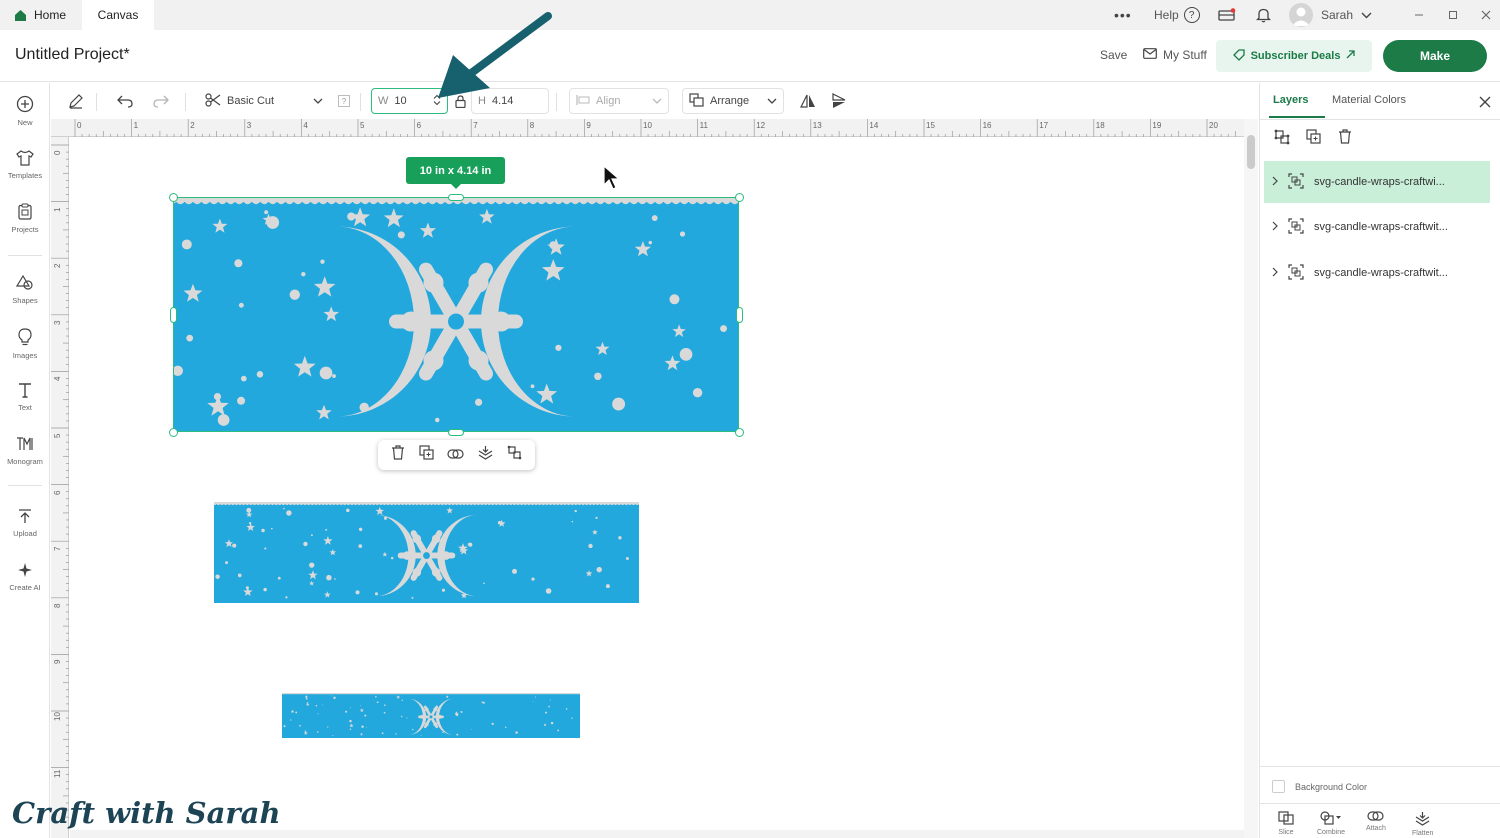  Describe the element at coordinates (1331, 786) in the screenshot. I see `background-color-label: Background Color` at that location.